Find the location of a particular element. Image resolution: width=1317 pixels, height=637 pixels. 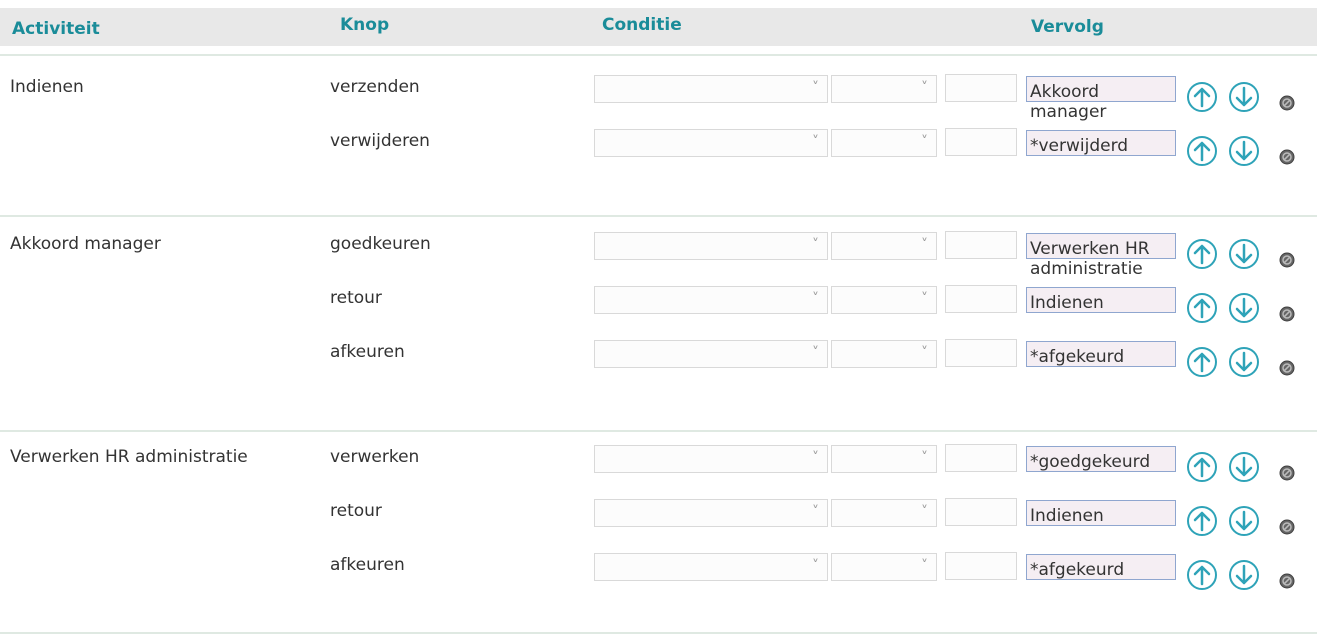

button-name-label: verwijderen is located at coordinates (380, 141).